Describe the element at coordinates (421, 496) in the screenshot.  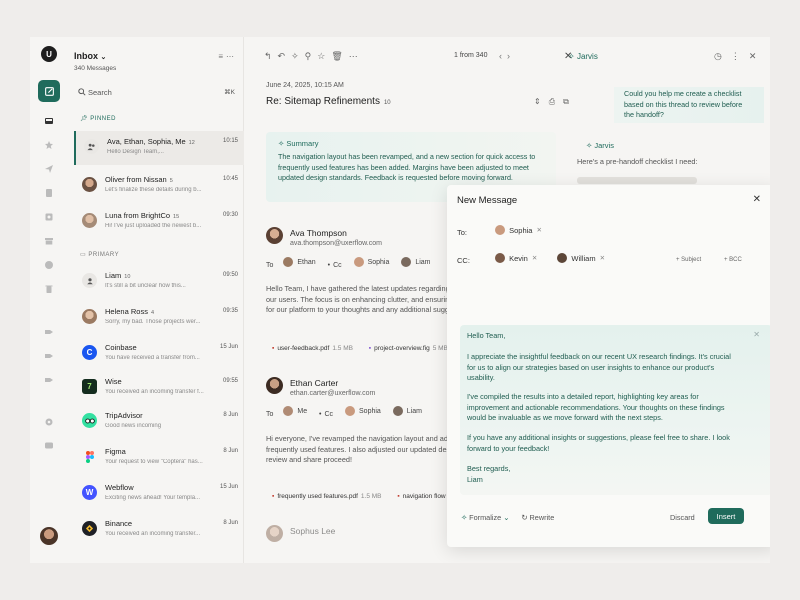
I see `attachment-chip: ▪ navigation flow` at that location.